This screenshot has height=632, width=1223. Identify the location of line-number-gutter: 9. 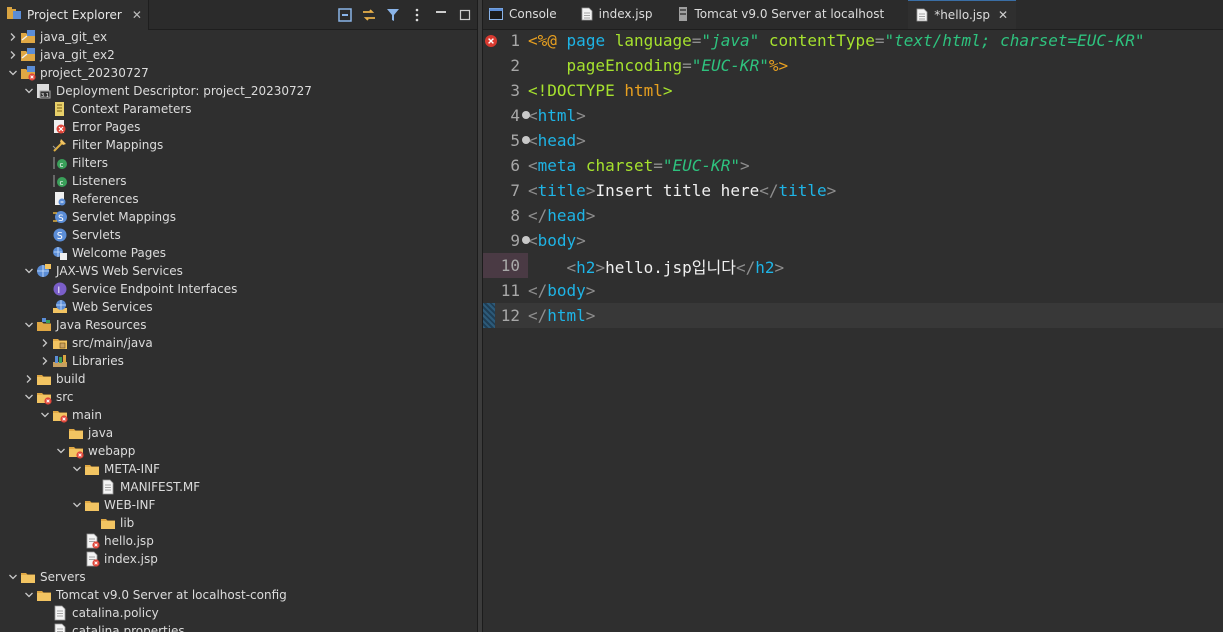
(506, 240).